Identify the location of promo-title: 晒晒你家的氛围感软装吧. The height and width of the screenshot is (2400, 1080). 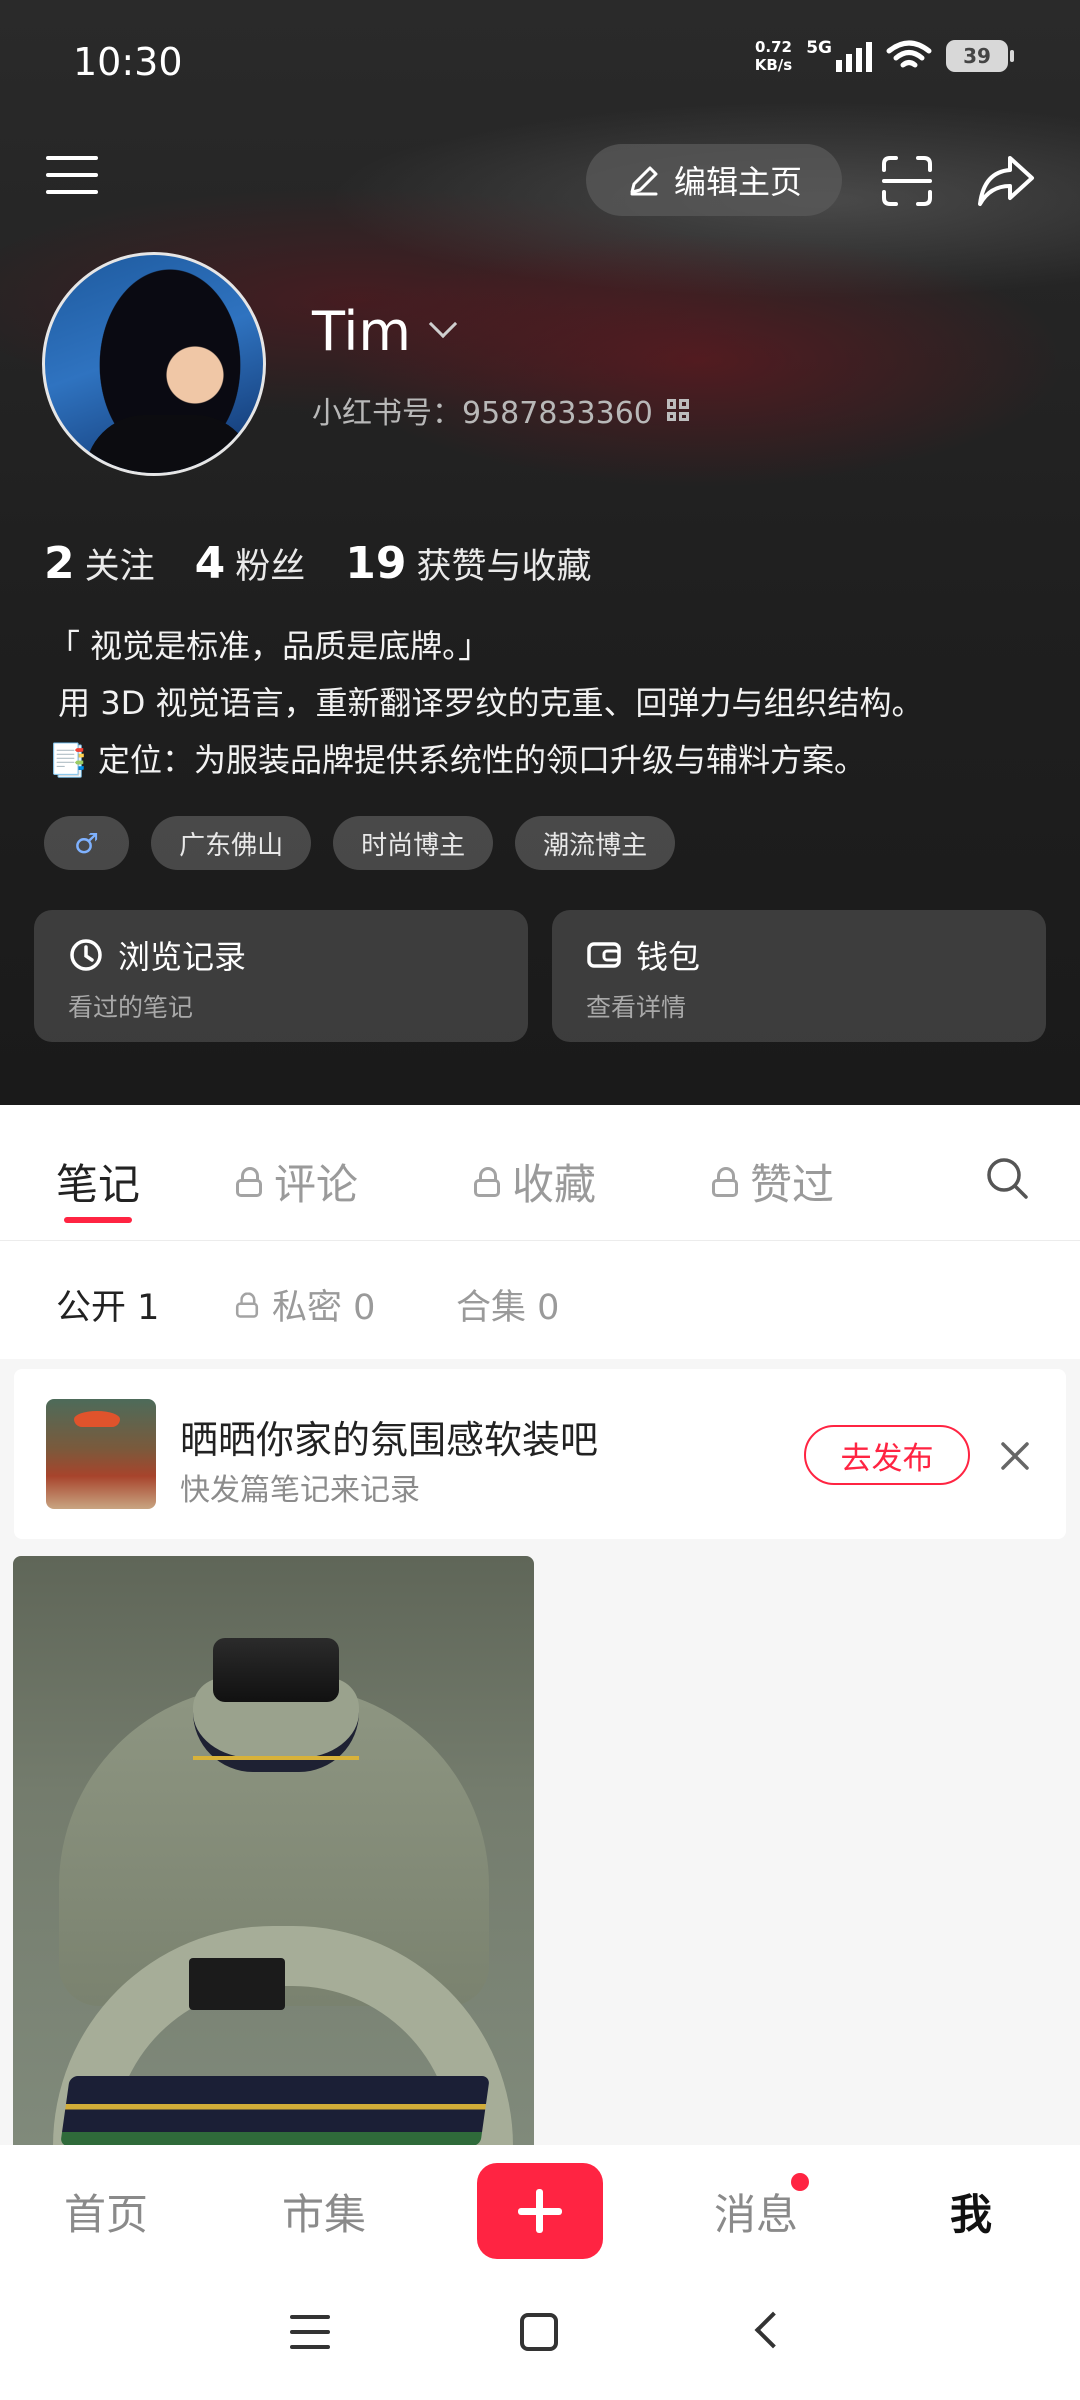
(389, 1440).